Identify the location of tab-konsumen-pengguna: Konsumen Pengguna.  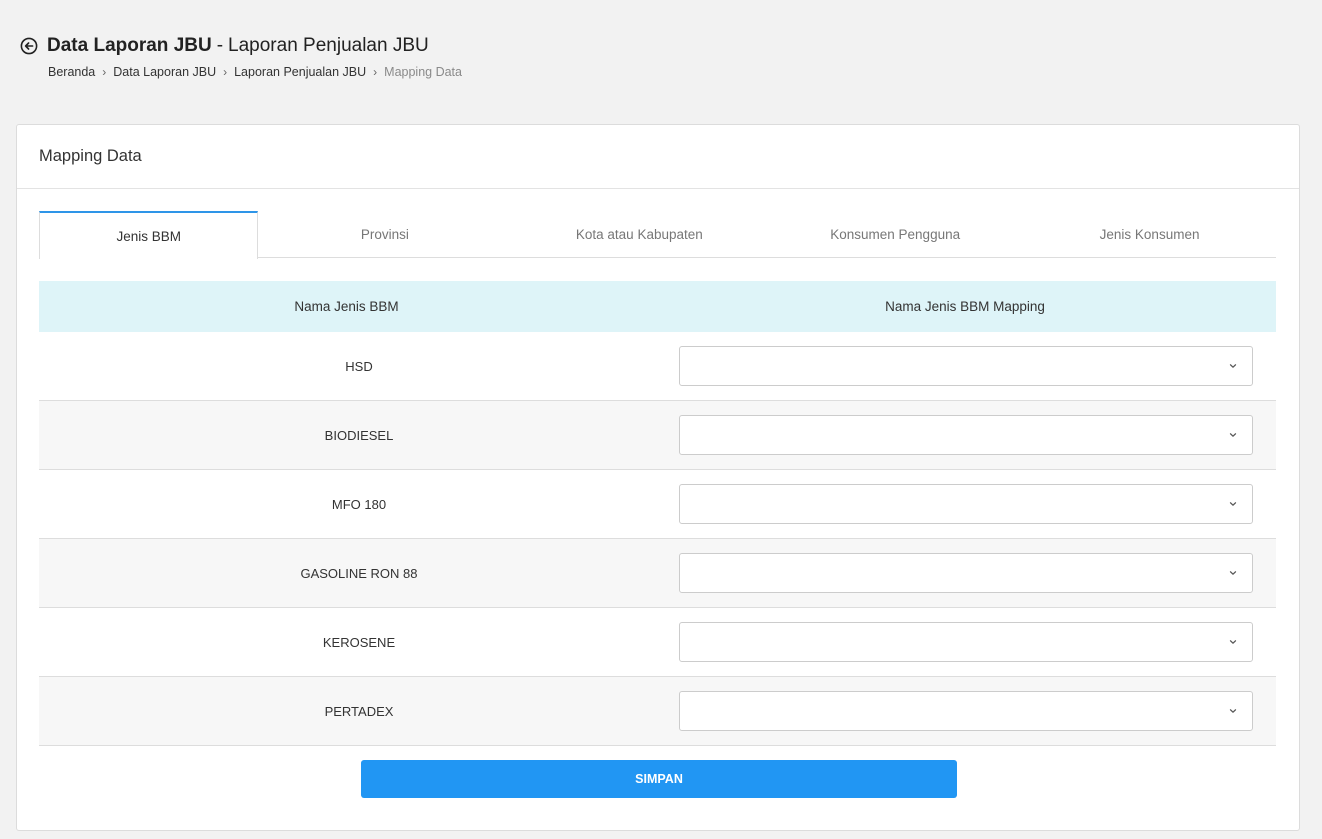
(895, 234).